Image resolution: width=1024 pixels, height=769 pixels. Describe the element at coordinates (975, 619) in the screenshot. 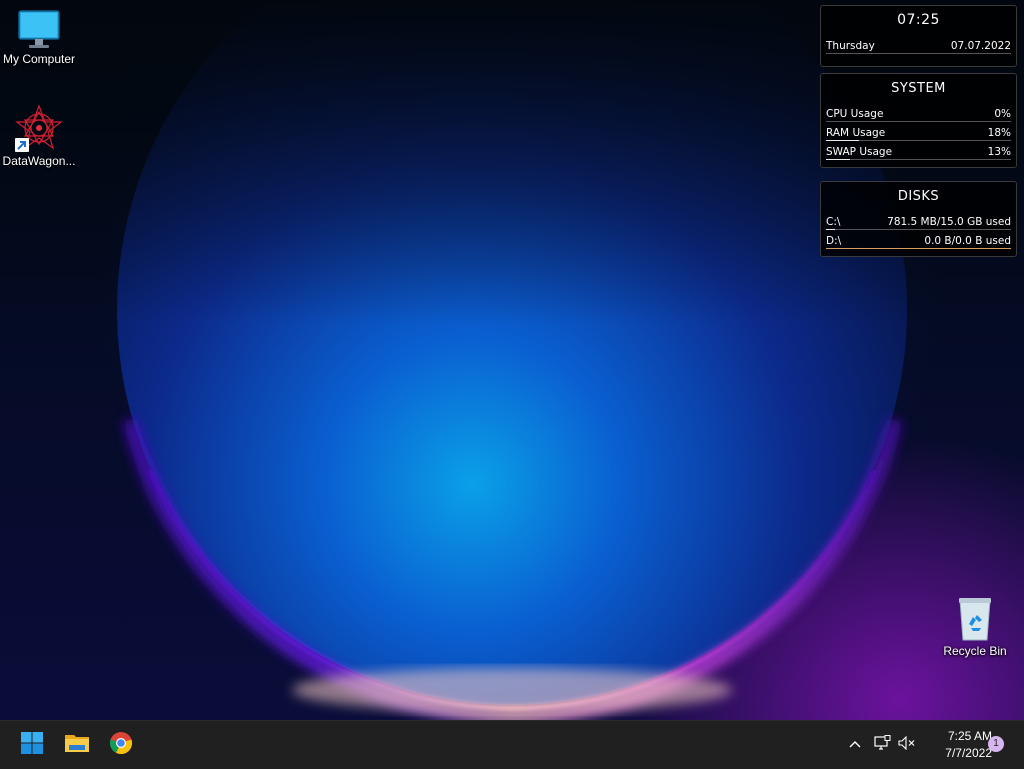

I see `recycle-bin-icon` at that location.